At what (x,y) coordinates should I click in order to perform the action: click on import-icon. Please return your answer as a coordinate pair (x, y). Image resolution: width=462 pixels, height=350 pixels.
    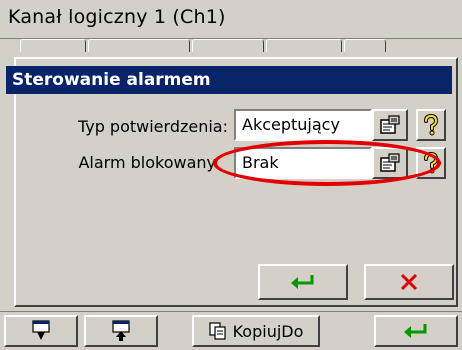
    Looking at the image, I should click on (41, 330).